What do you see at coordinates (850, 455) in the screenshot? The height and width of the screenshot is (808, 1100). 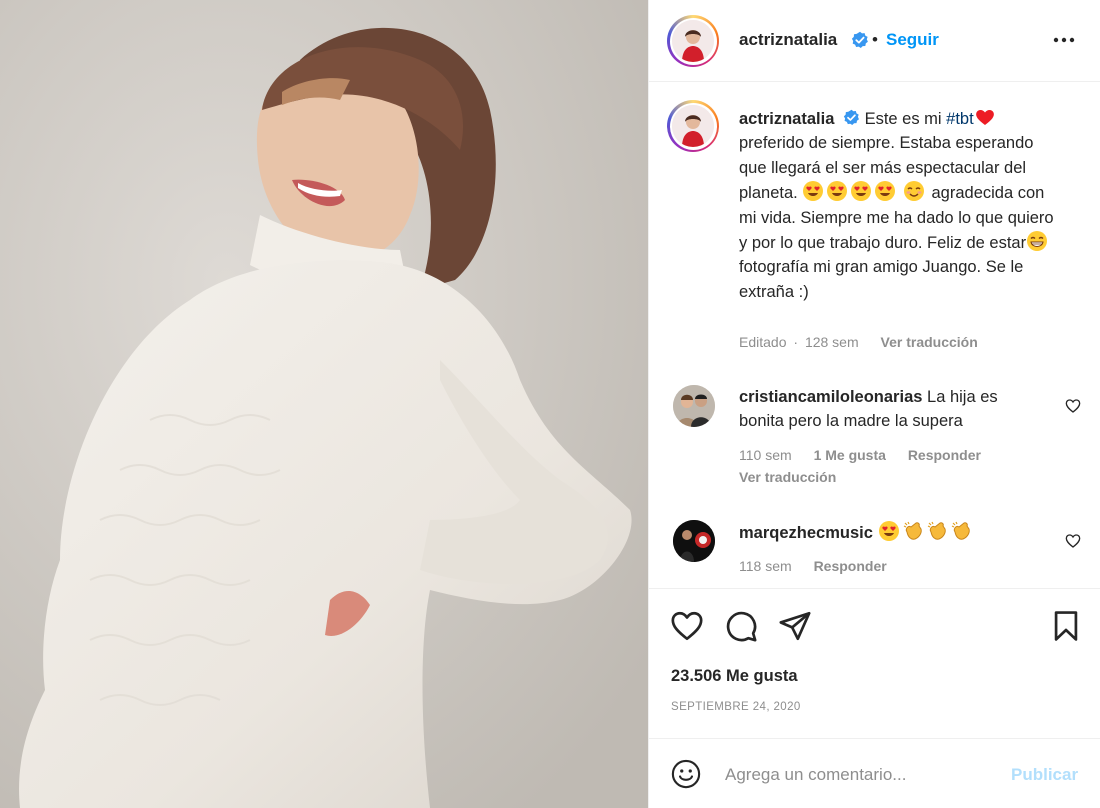 I see `comment-likes-count: 1 Me gusta` at bounding box center [850, 455].